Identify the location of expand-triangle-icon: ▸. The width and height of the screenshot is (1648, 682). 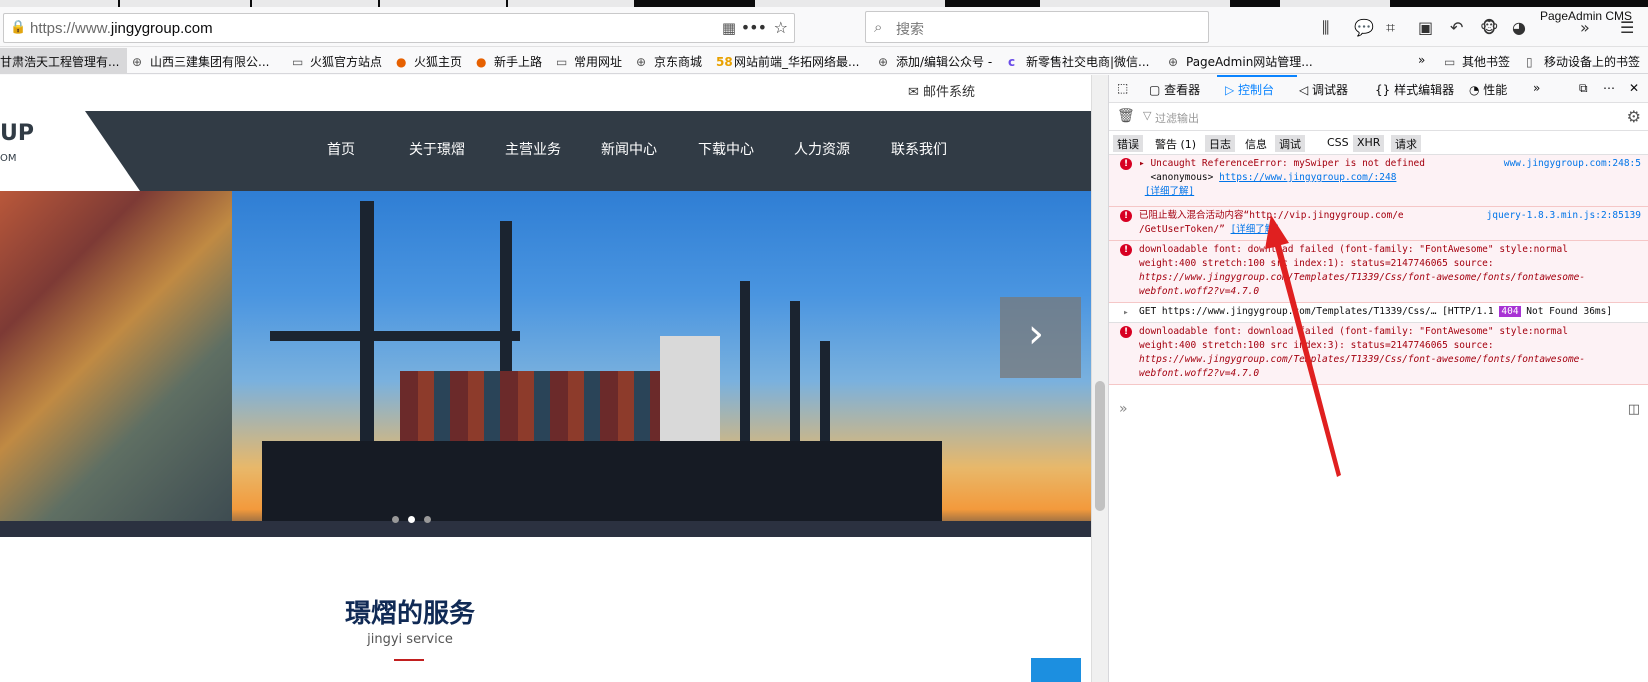
(1126, 313).